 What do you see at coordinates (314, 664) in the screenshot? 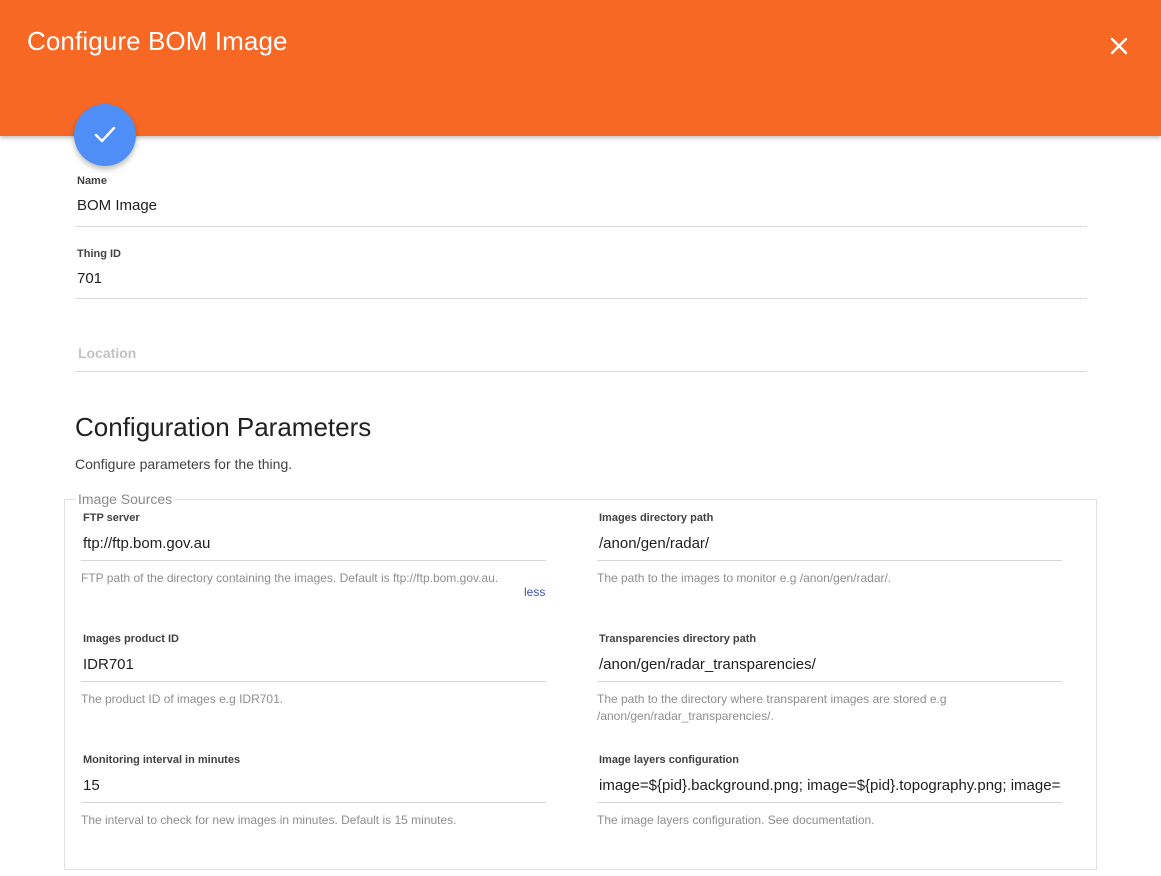
I see `product-id-input: IDR701` at bounding box center [314, 664].